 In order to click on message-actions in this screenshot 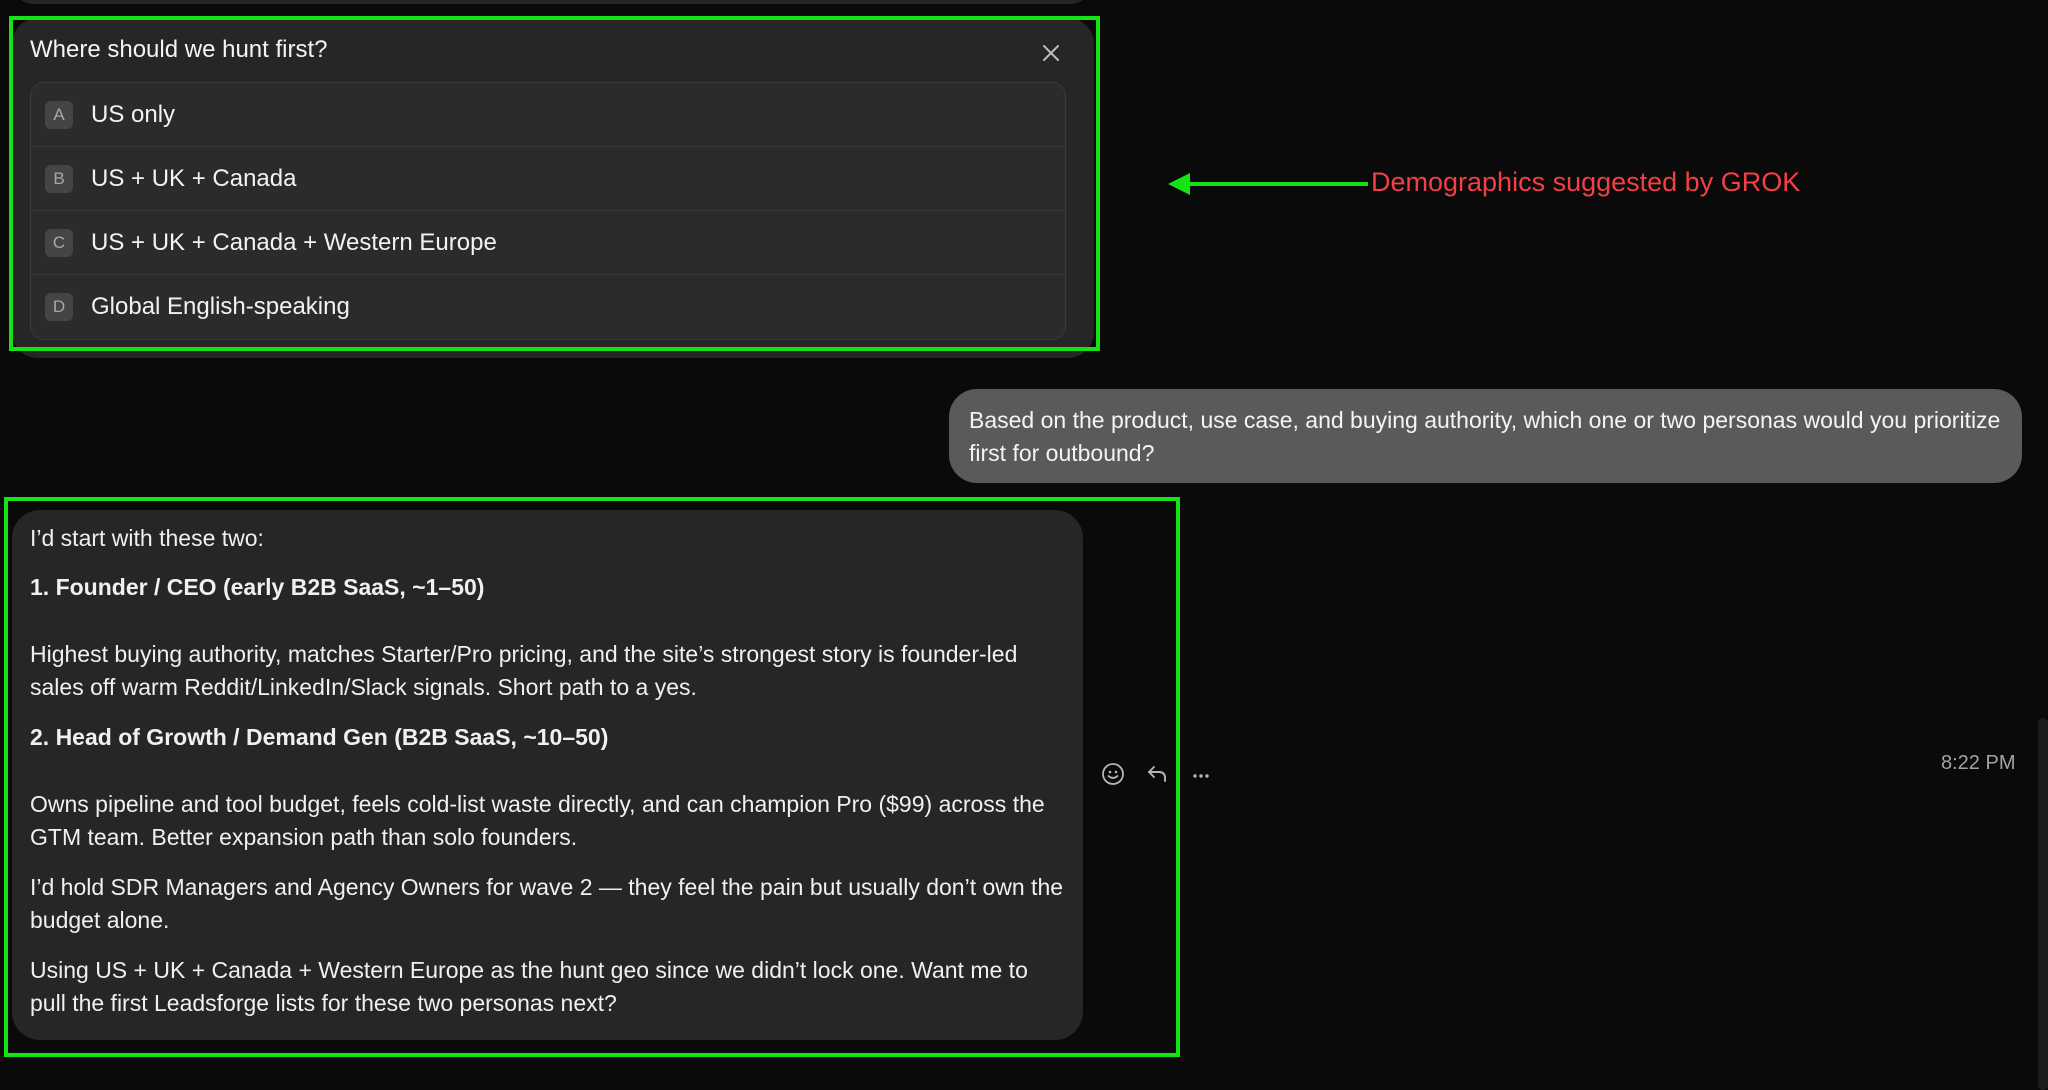, I will do `click(1157, 774)`.